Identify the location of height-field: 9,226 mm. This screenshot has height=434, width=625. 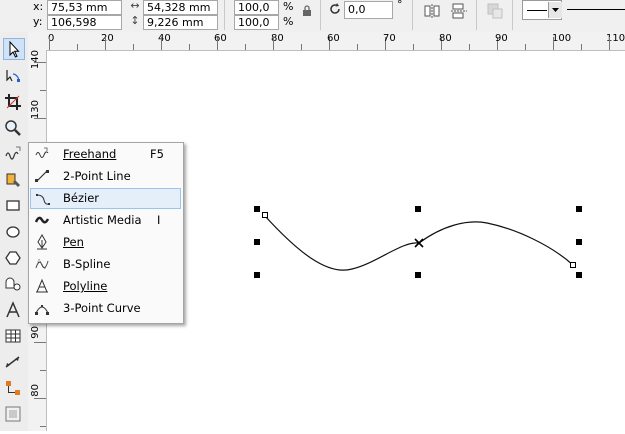
(180, 22).